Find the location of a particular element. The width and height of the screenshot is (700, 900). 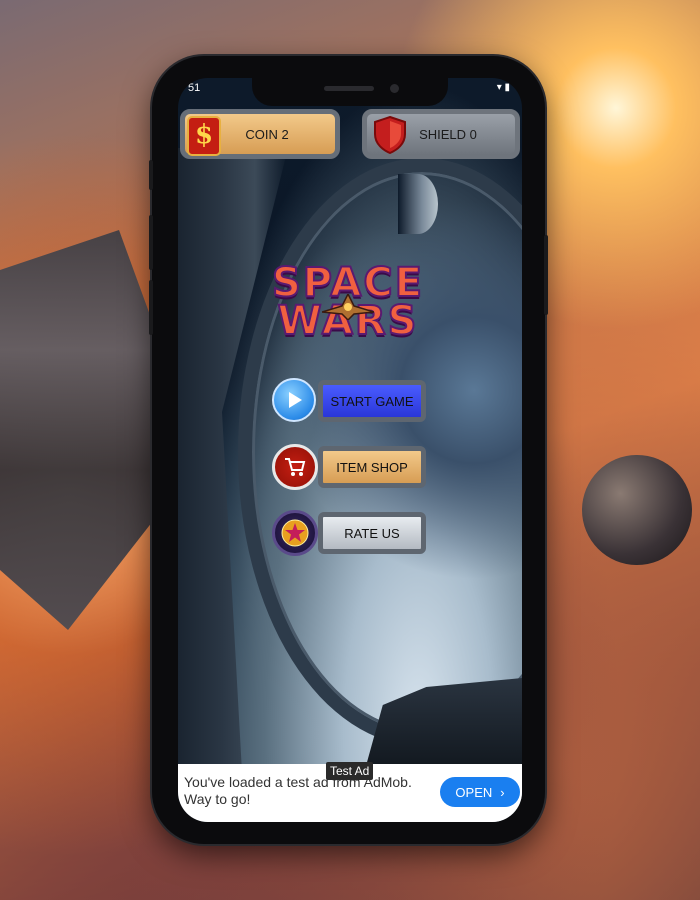

front-camera-icon is located at coordinates (394, 88).